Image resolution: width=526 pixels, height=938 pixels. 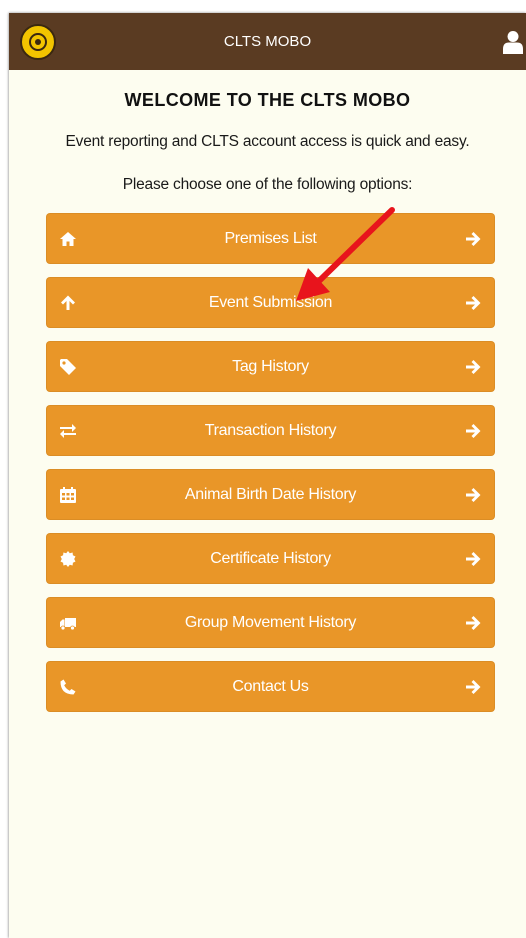 I want to click on app-header: CLTS MOBO, so click(x=267, y=41).